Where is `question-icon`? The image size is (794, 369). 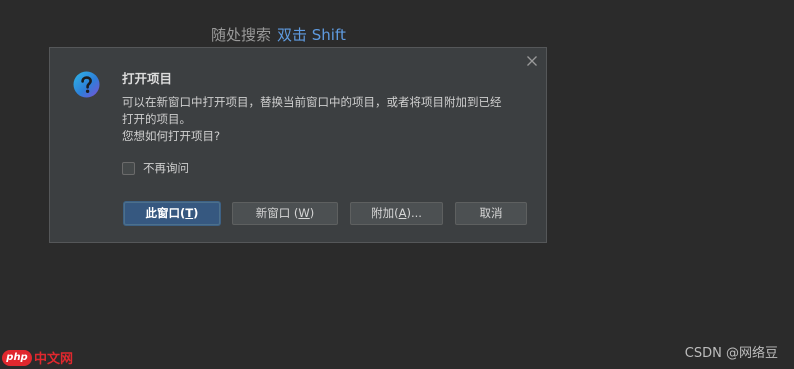
question-icon is located at coordinates (86, 84).